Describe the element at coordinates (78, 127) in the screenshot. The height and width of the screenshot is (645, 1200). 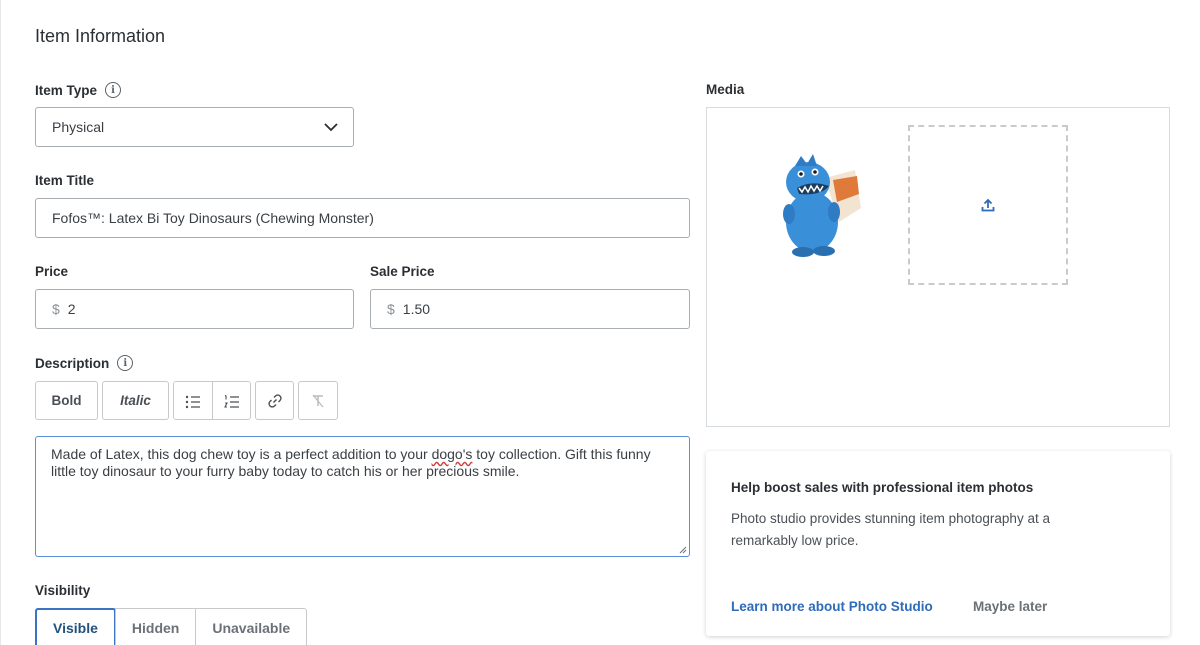
I see `item-type-value: Physical` at that location.